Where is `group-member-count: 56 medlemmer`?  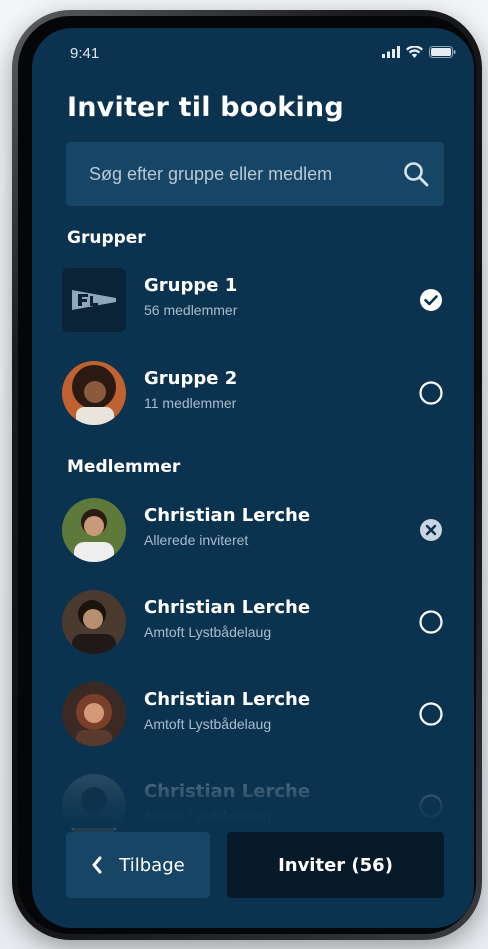 group-member-count: 56 medlemmer is located at coordinates (191, 310).